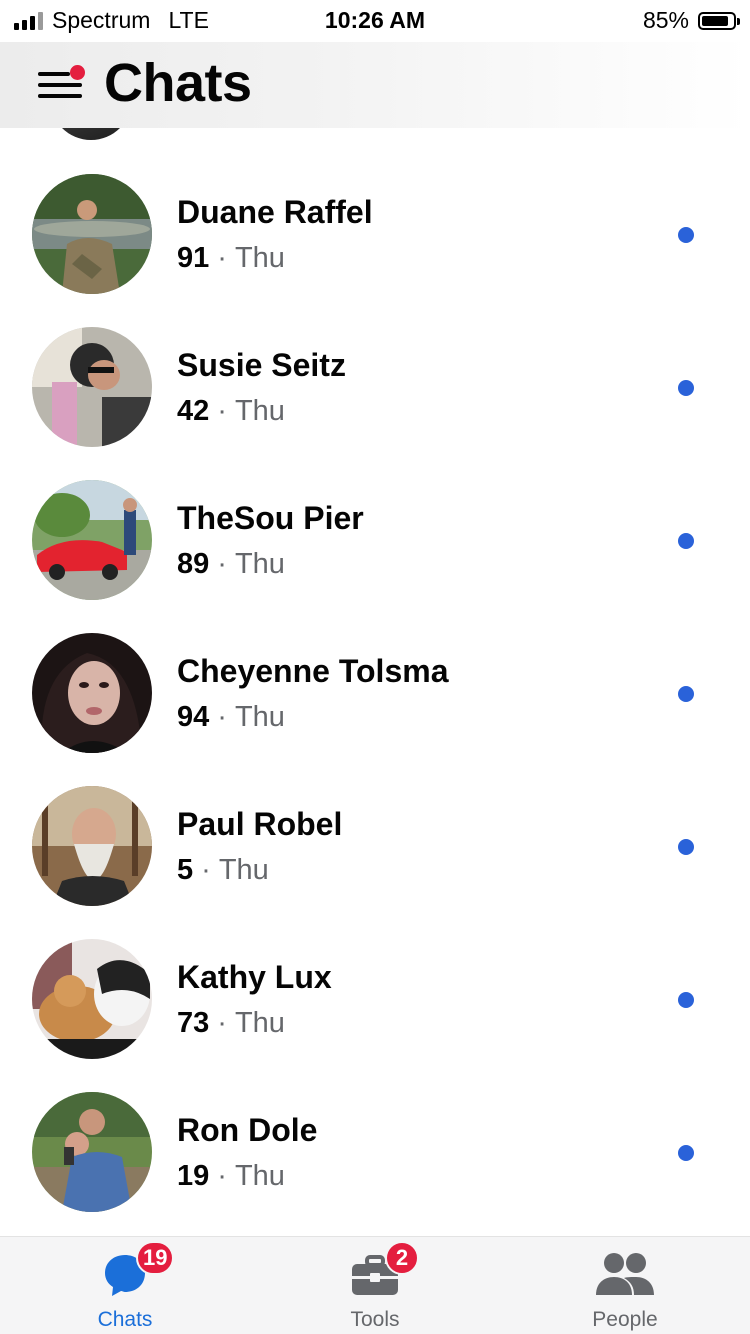 The image size is (750, 1334). I want to click on battery-percentage: 85%, so click(665, 20).